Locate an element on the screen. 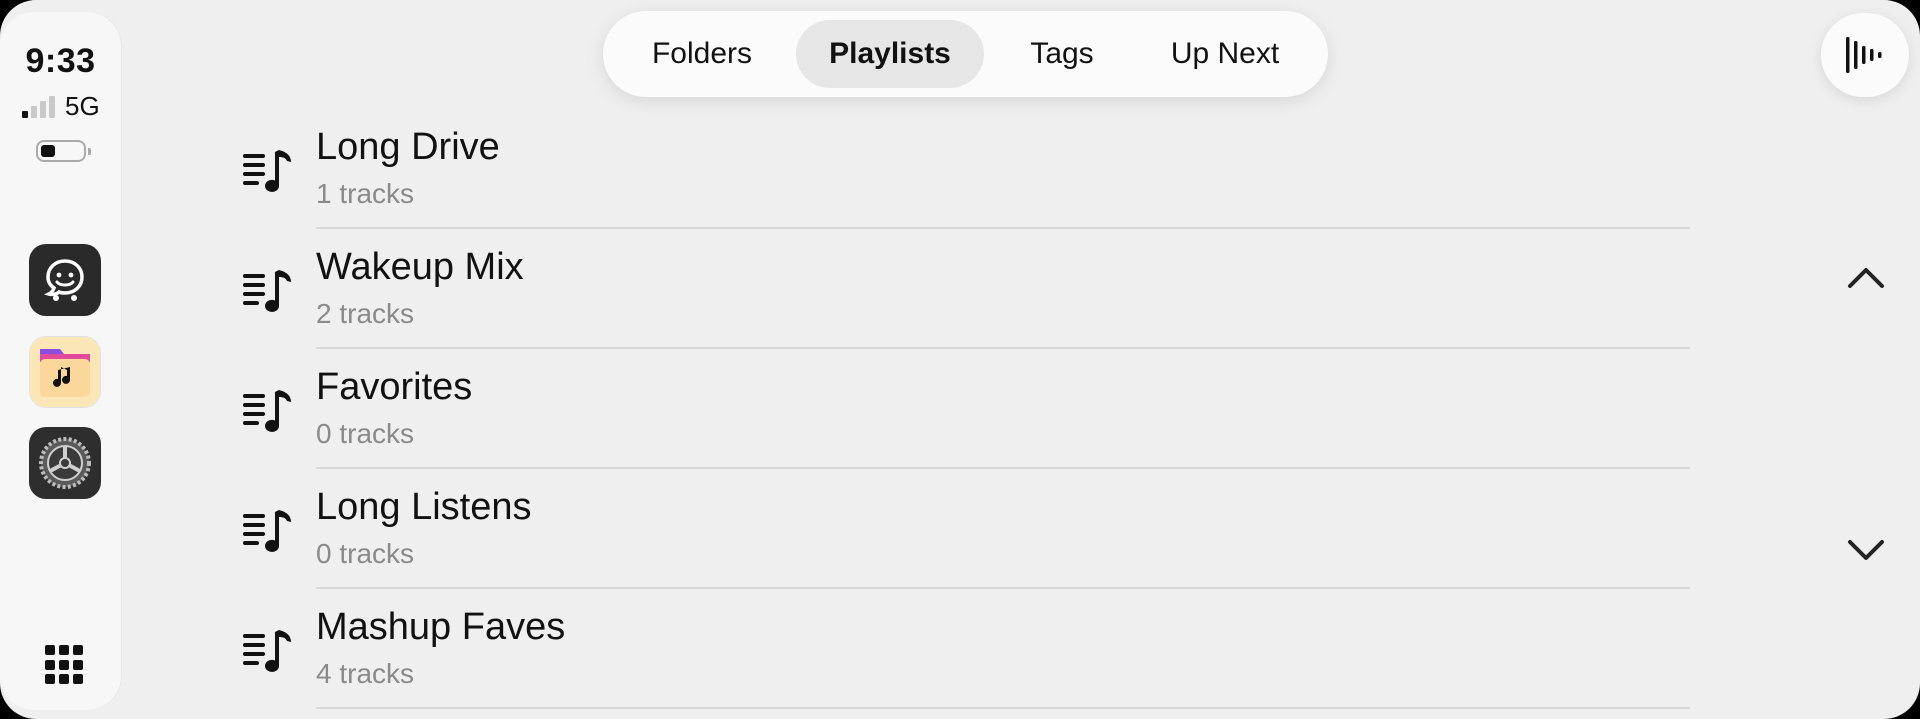 The height and width of the screenshot is (719, 1920). playlist-title: Wakeup Mix is located at coordinates (420, 267).